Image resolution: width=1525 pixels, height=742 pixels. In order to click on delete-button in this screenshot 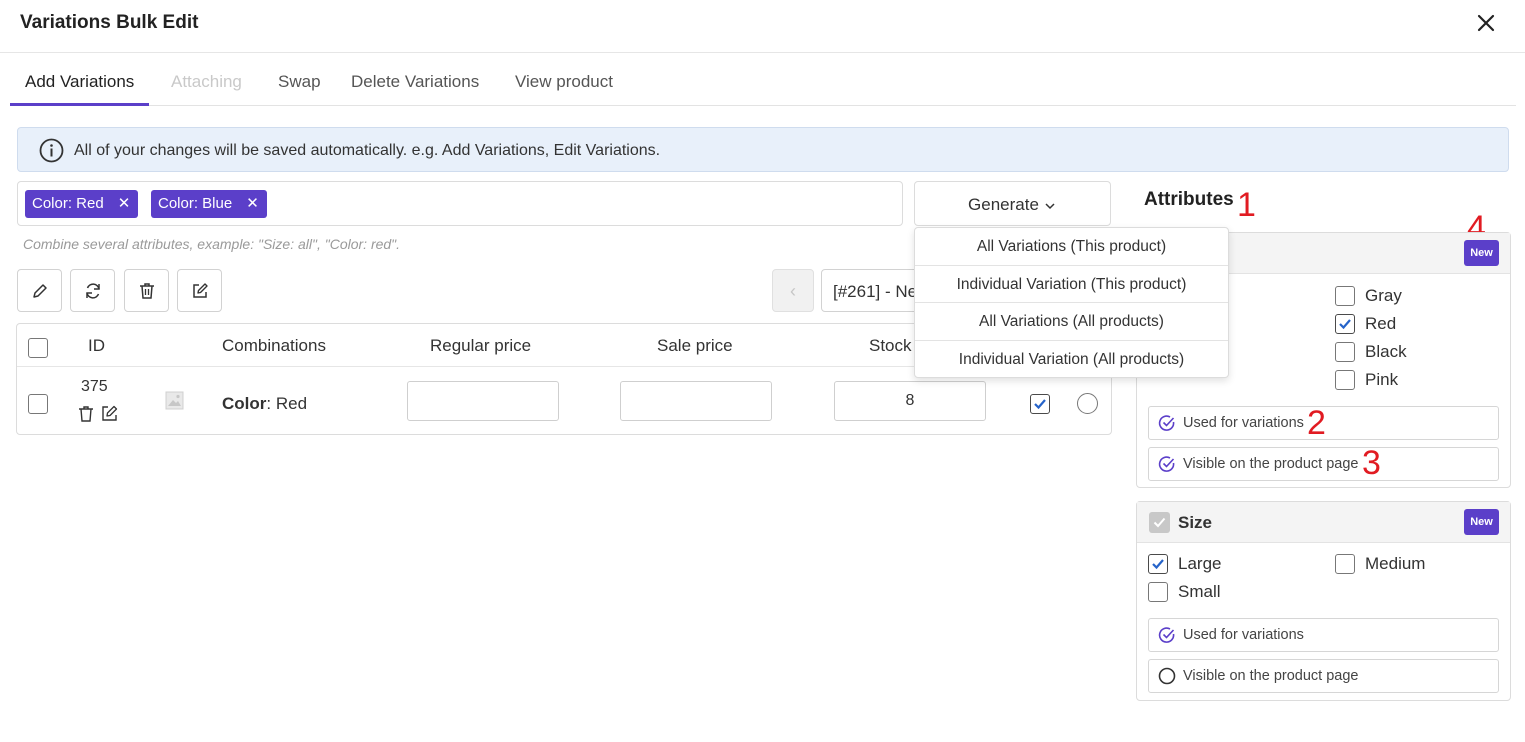, I will do `click(146, 290)`.